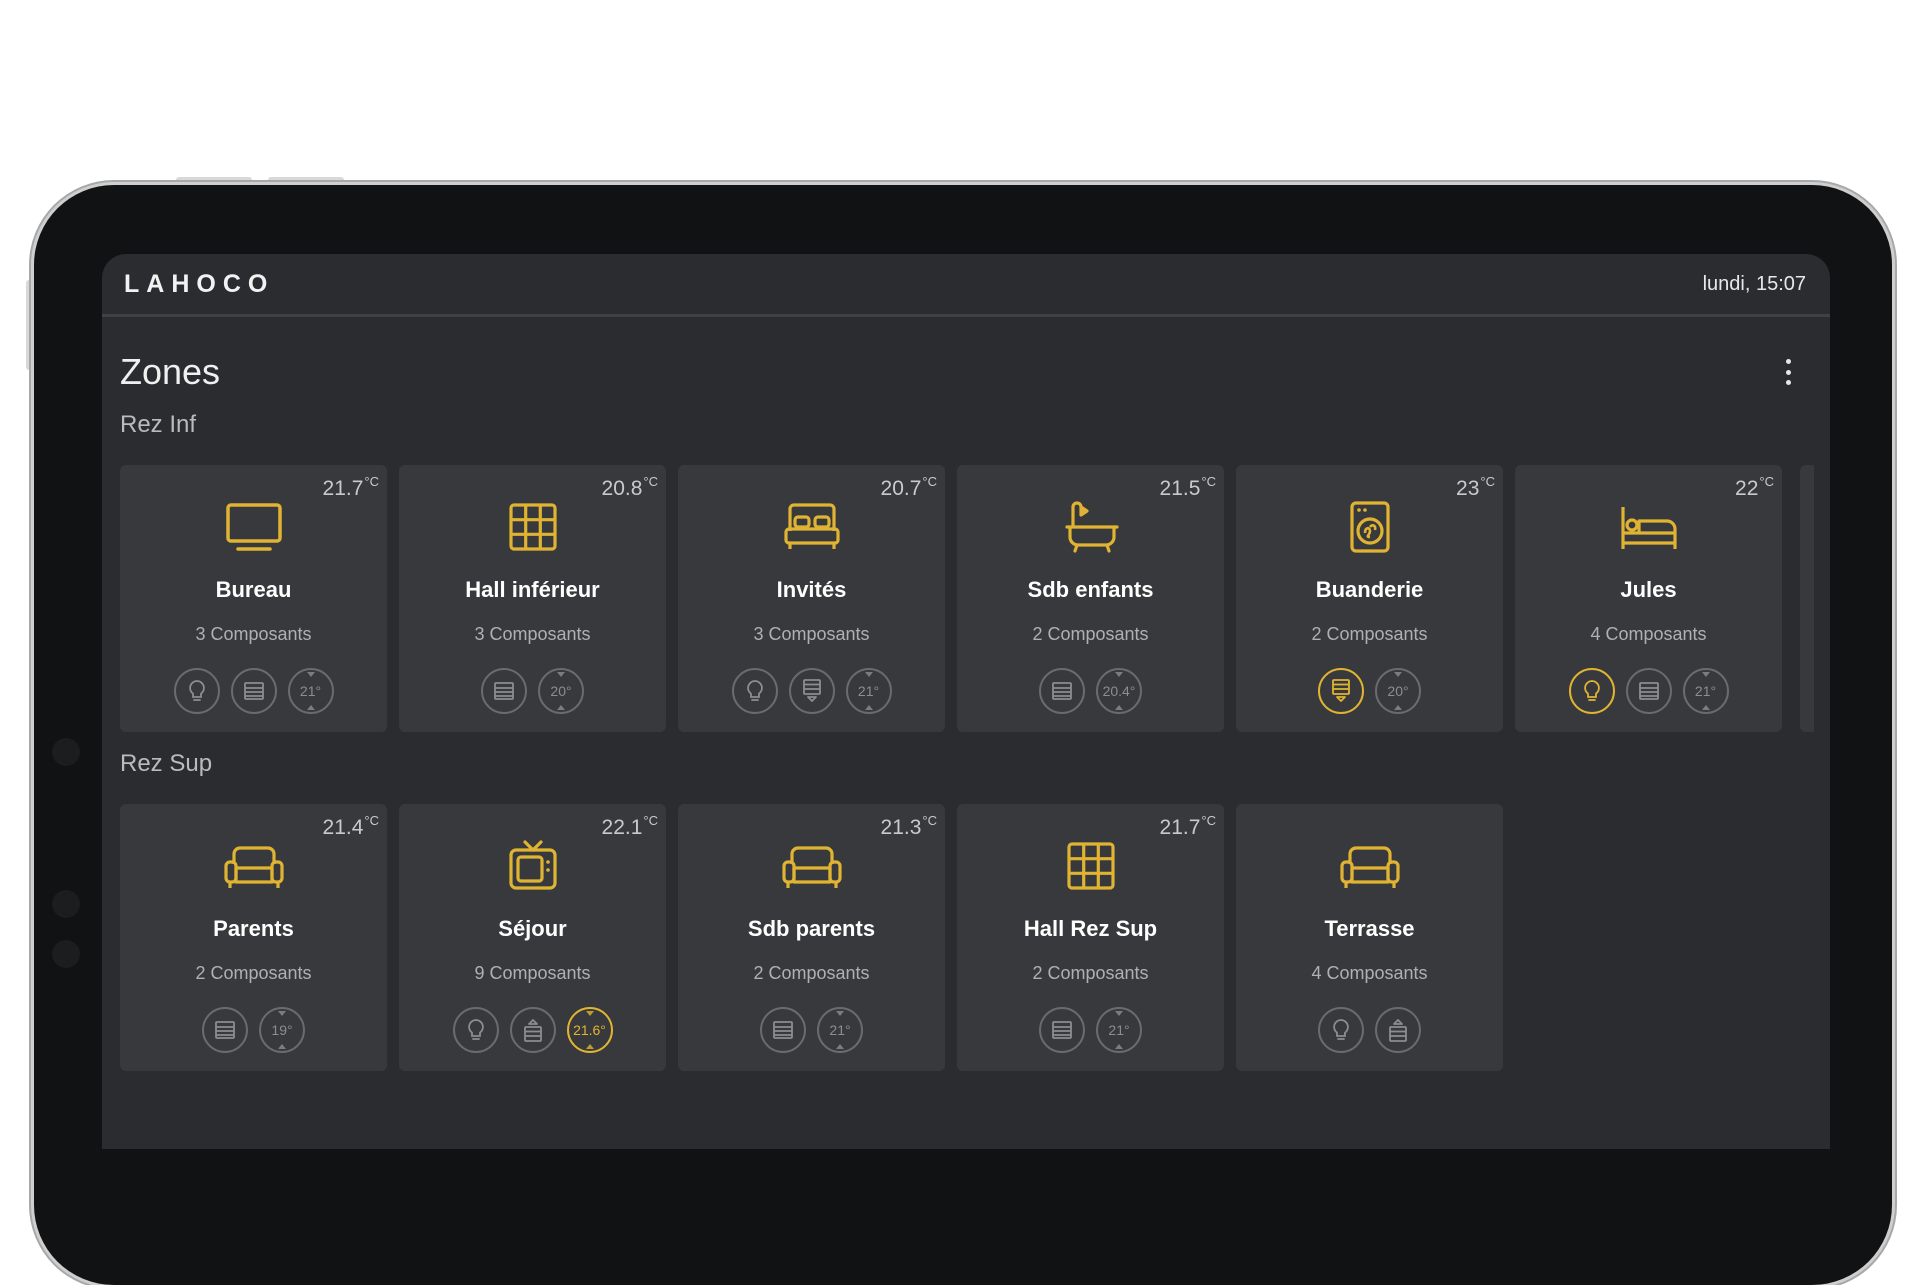 The width and height of the screenshot is (1920, 1285). I want to click on brand-logo: LAHOCO, so click(199, 283).